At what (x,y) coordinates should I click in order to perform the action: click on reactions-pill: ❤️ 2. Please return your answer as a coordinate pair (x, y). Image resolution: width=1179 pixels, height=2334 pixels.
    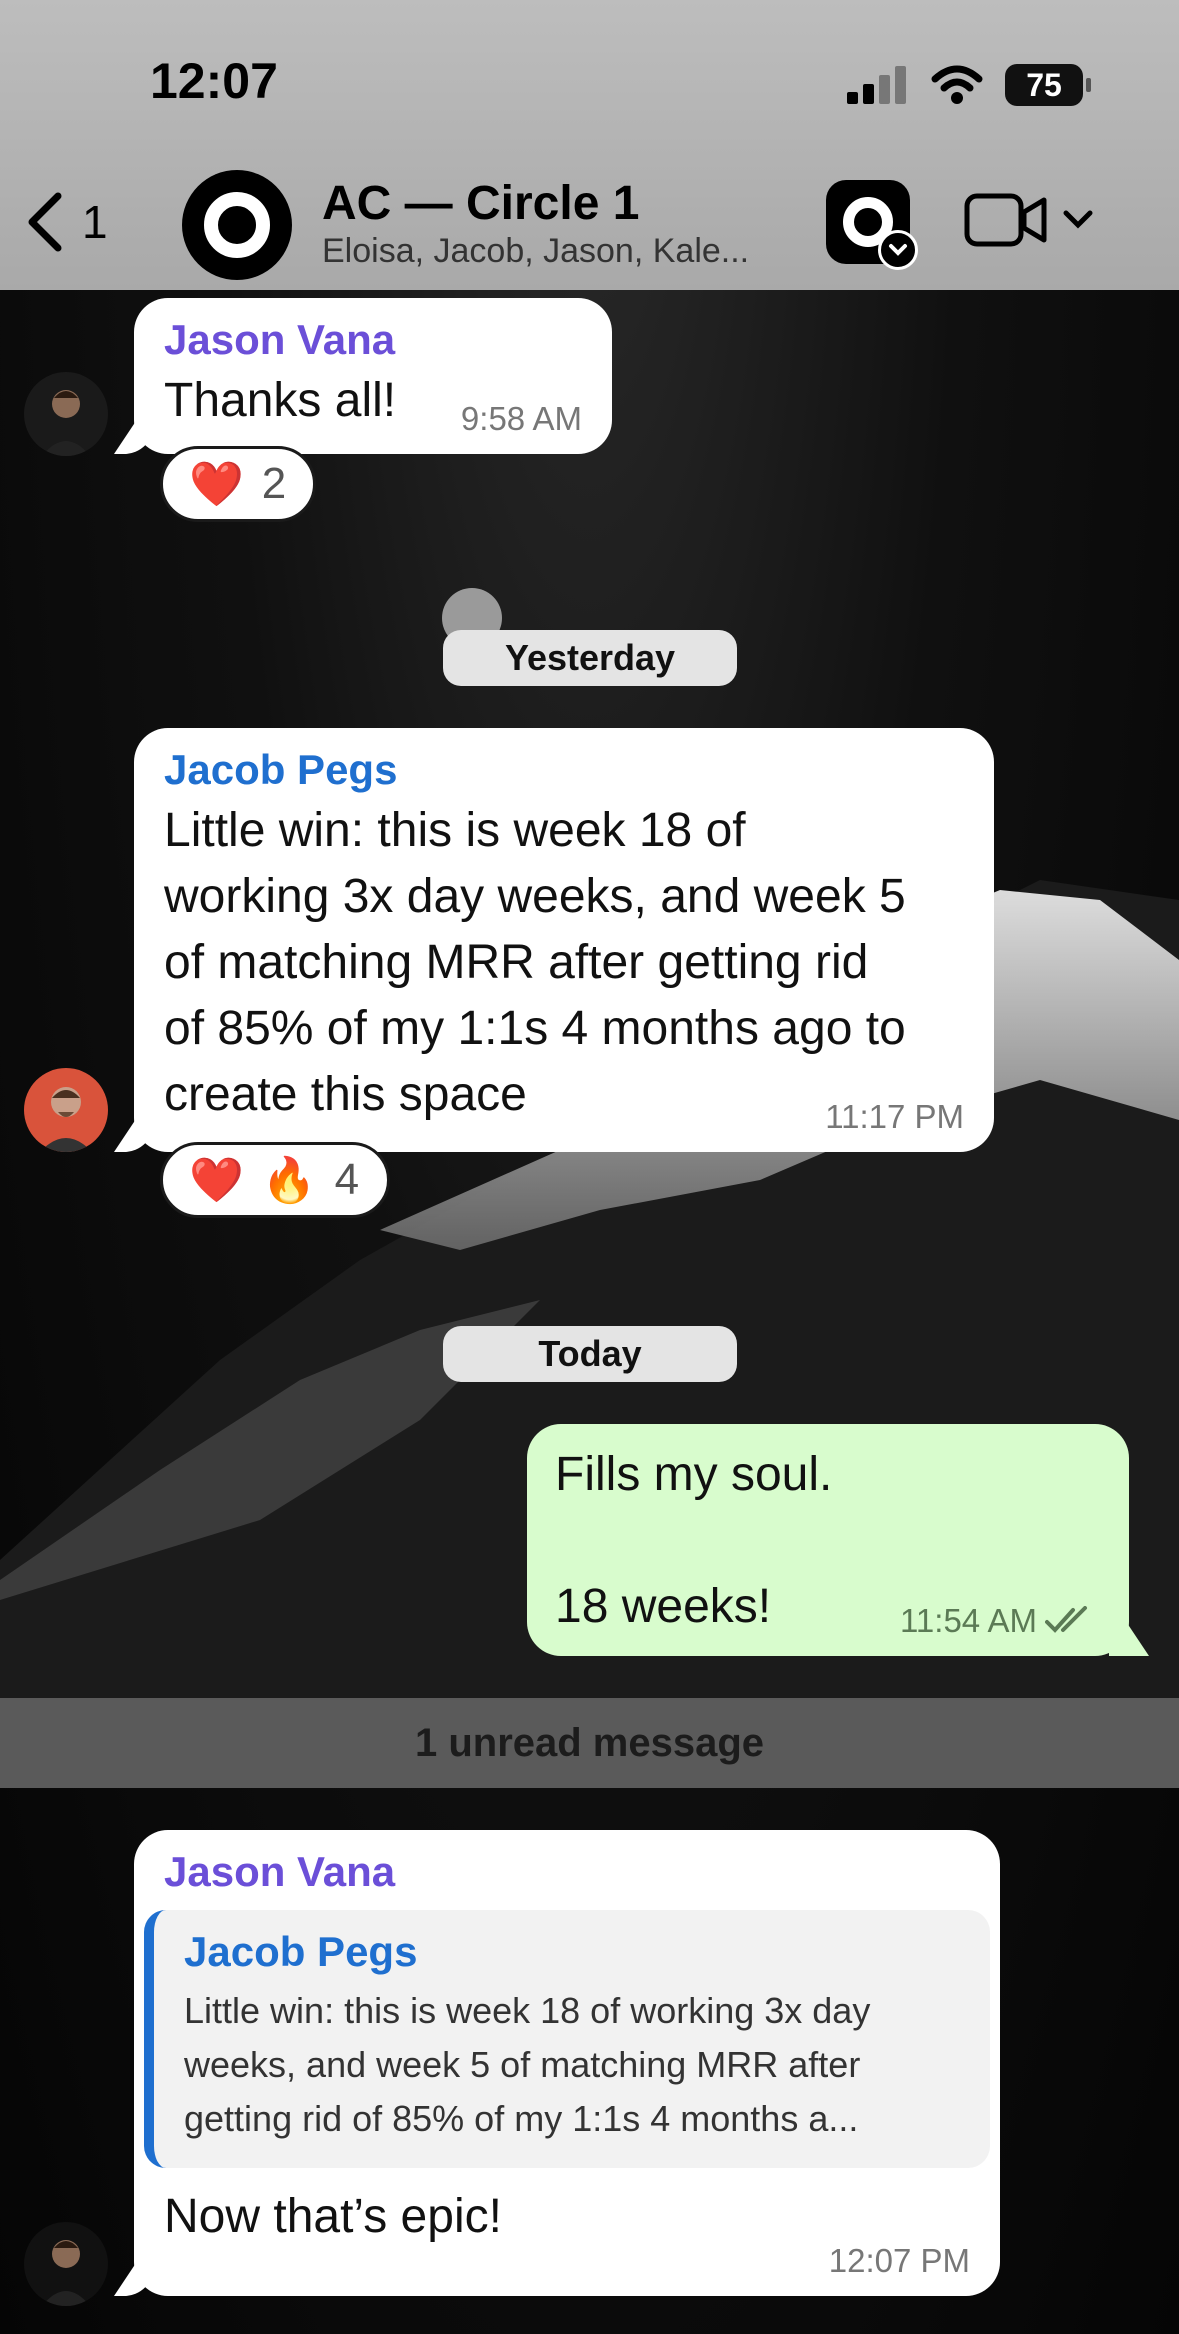
    Looking at the image, I should click on (238, 484).